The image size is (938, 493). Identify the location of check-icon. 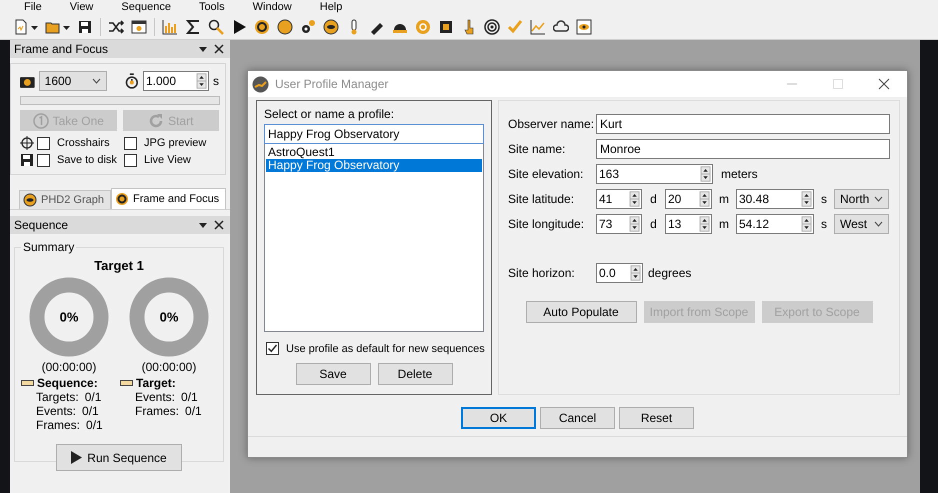
(515, 26).